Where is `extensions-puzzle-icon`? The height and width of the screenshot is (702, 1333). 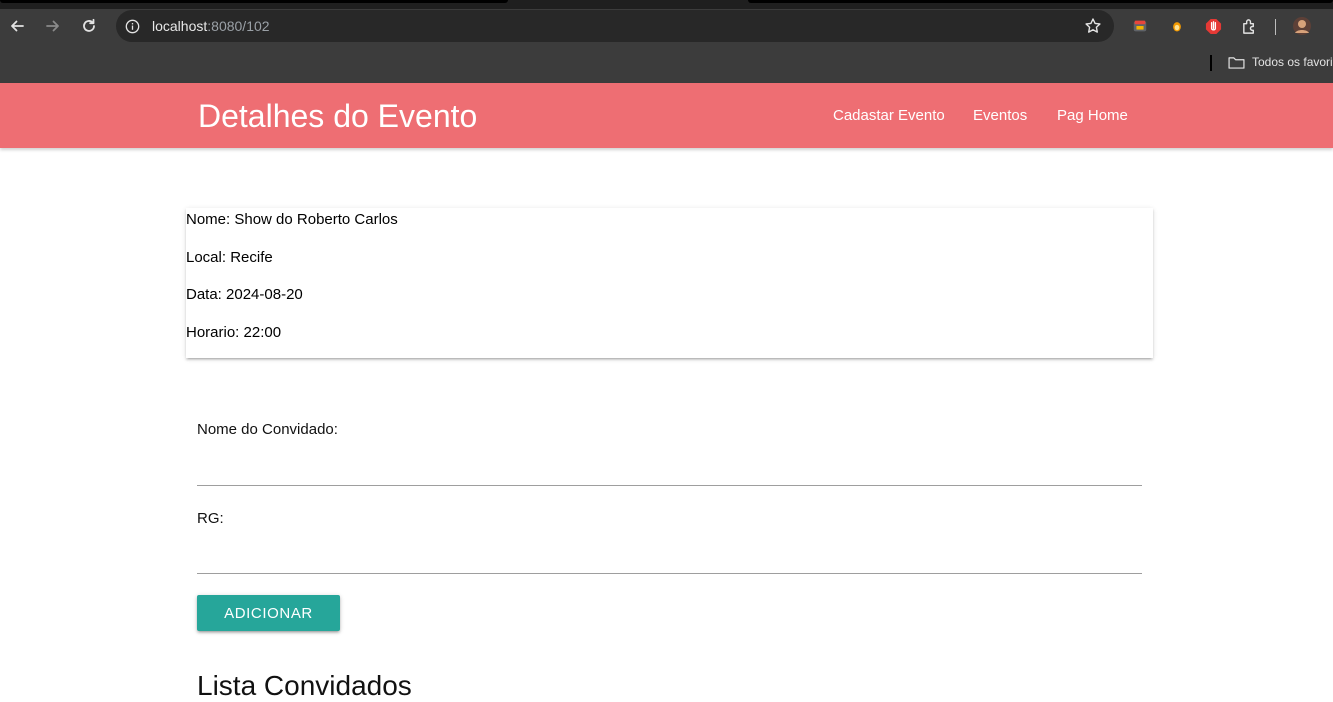 extensions-puzzle-icon is located at coordinates (1249, 26).